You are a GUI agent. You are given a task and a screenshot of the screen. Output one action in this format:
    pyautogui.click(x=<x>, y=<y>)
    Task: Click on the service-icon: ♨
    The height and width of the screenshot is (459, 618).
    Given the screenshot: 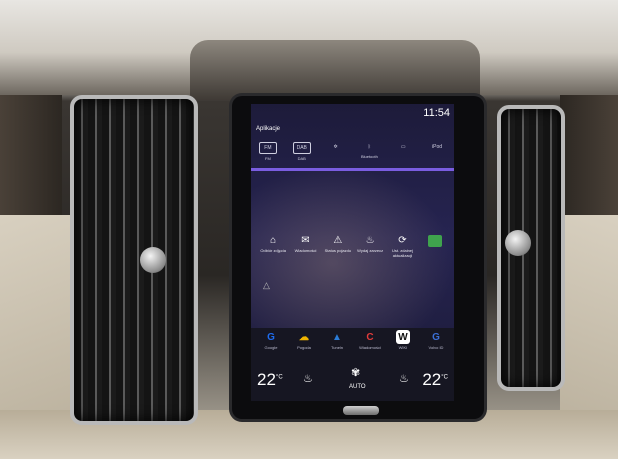 What is the action you would take?
    pyautogui.click(x=370, y=240)
    